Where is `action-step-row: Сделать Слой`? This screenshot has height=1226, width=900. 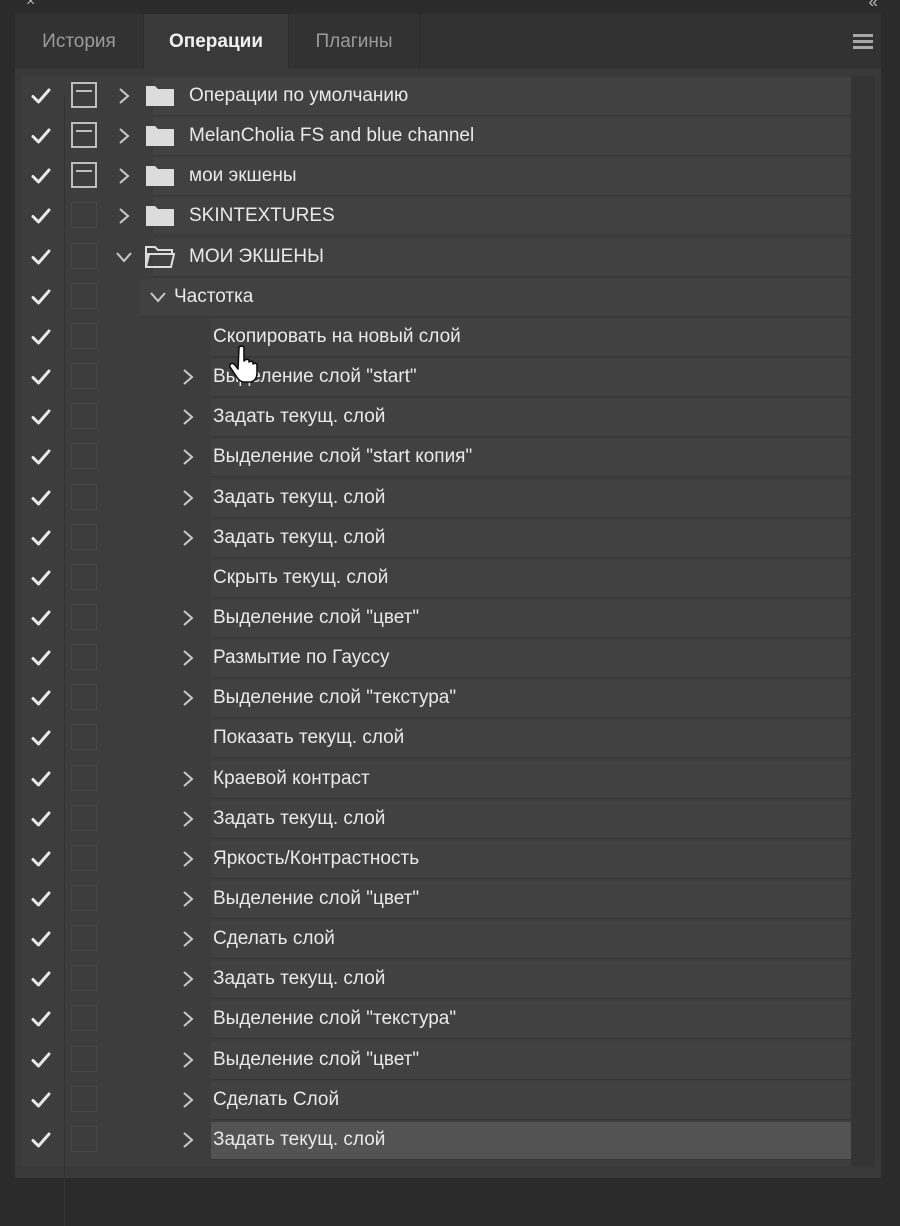 action-step-row: Сделать Слой is located at coordinates (436, 1100).